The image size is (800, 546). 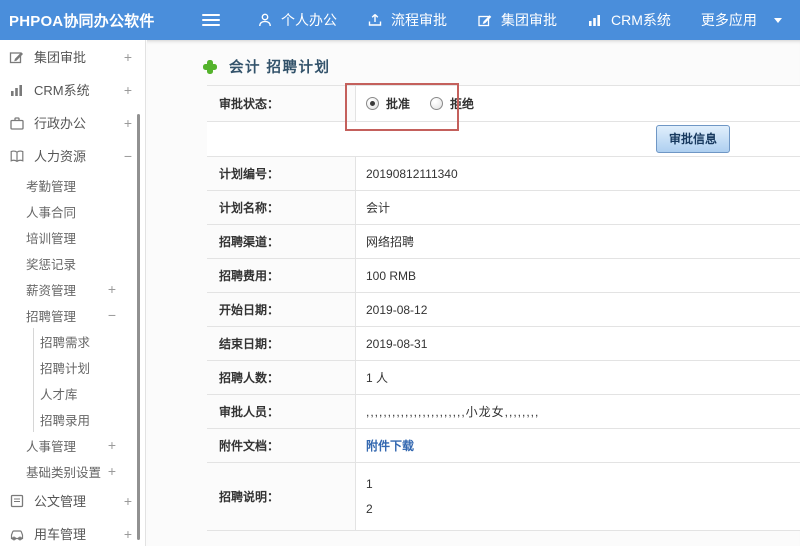 I want to click on nav-personal-office: 个人办公, so click(x=297, y=20).